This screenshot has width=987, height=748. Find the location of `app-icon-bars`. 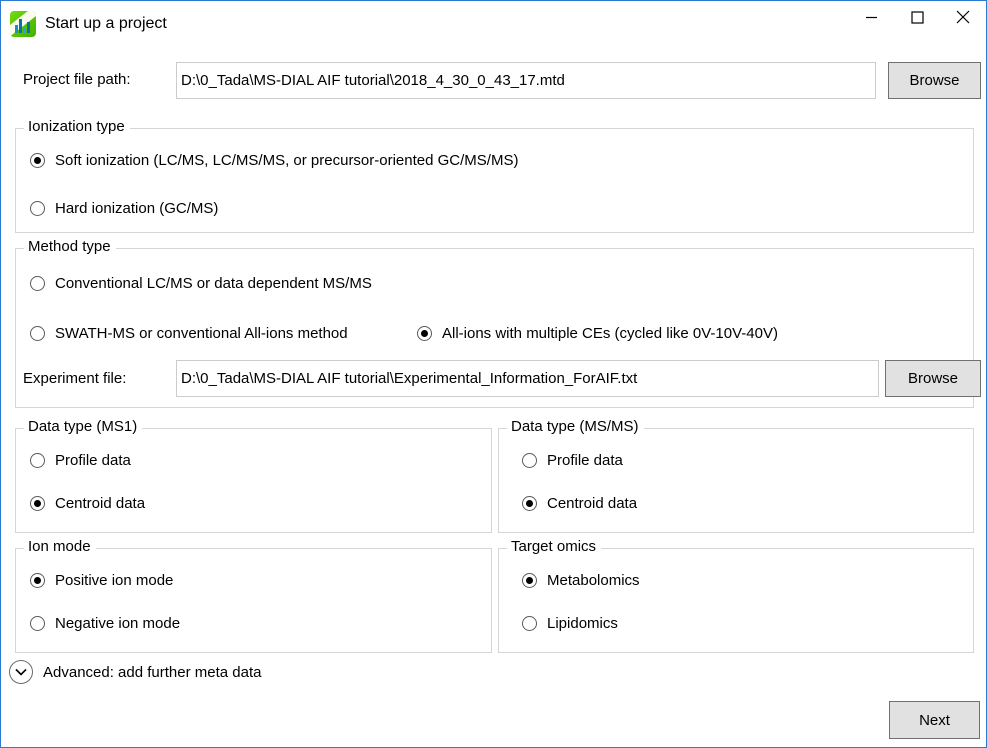

app-icon-bars is located at coordinates (23, 25).